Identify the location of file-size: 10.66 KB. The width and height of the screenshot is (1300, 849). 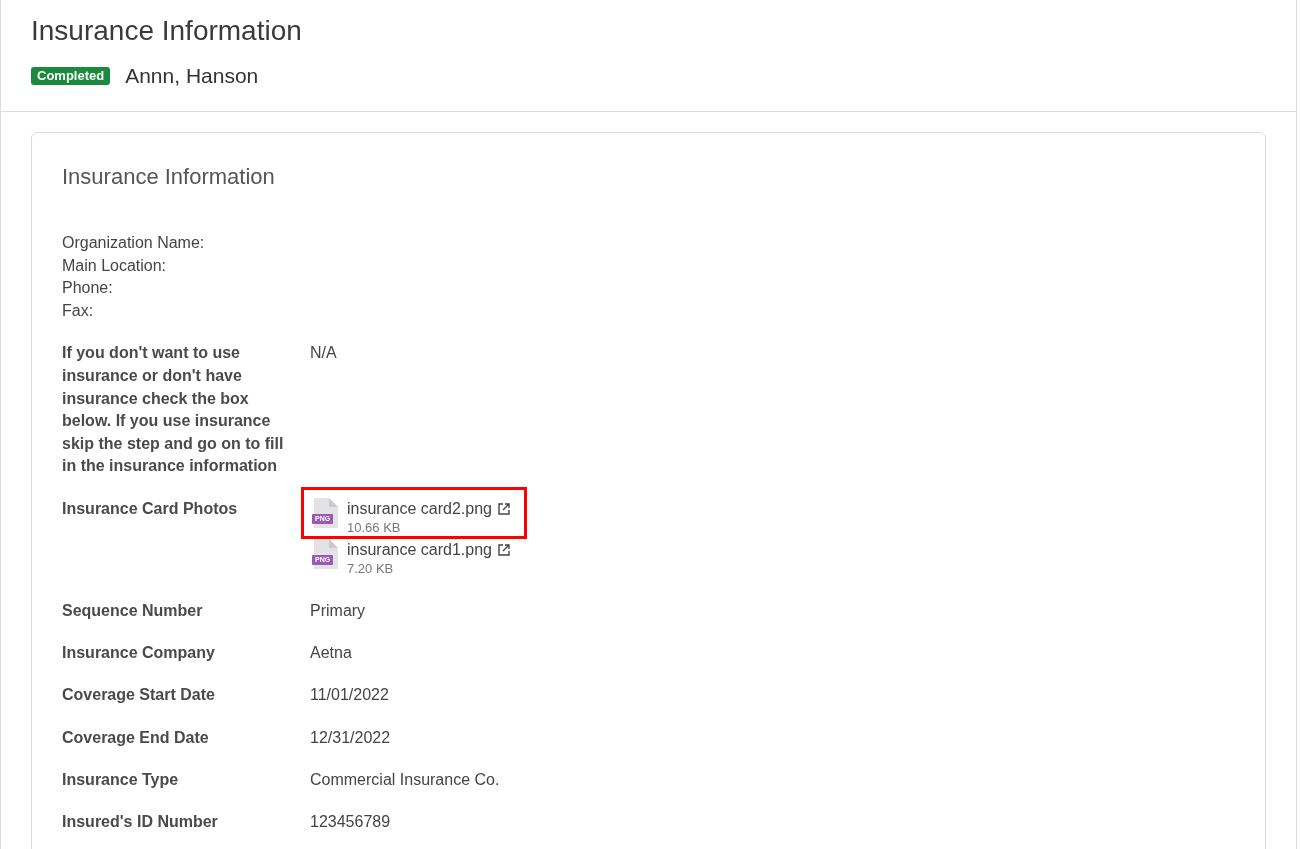
(374, 527).